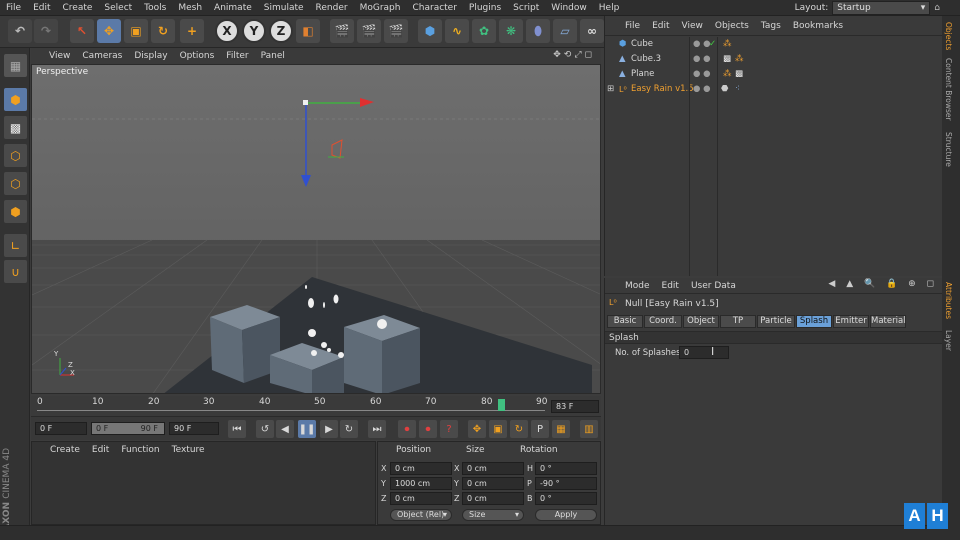 The height and width of the screenshot is (540, 960). Describe the element at coordinates (155, 8) in the screenshot. I see `menu-tools: Tools` at that location.